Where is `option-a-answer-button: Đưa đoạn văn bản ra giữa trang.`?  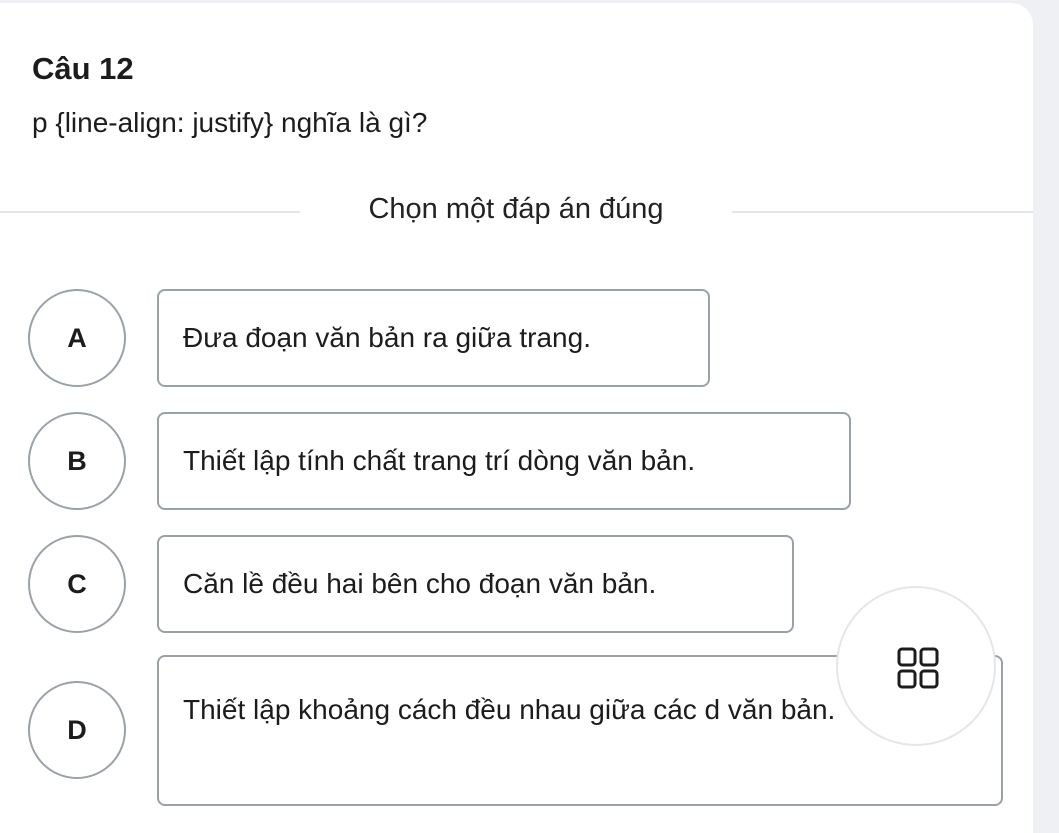 option-a-answer-button: Đưa đoạn văn bản ra giữa trang. is located at coordinates (433, 338).